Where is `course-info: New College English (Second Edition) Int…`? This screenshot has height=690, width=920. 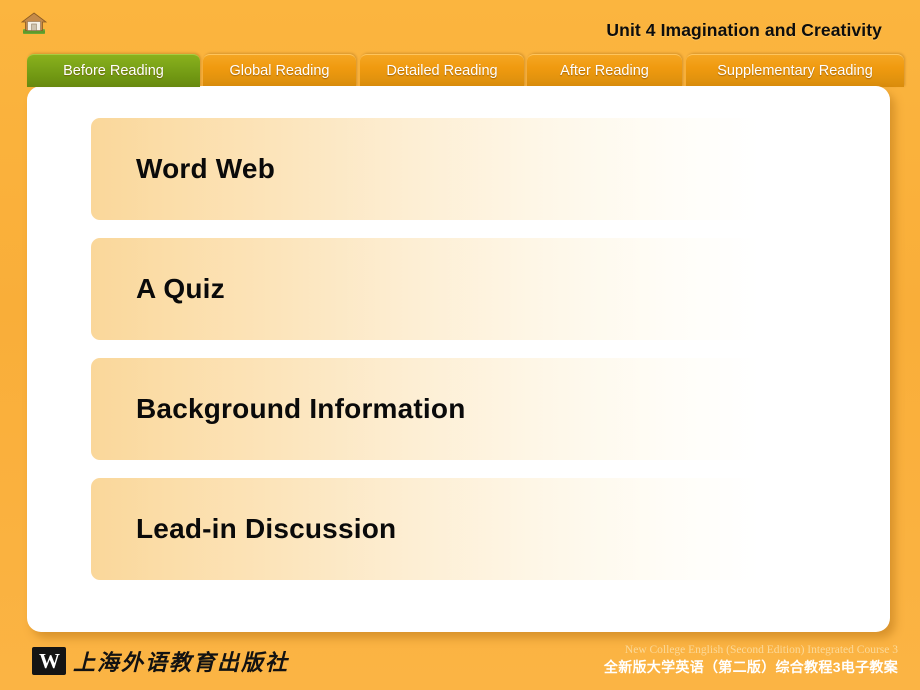
course-info: New College English (Second Edition) Int… is located at coordinates (751, 660).